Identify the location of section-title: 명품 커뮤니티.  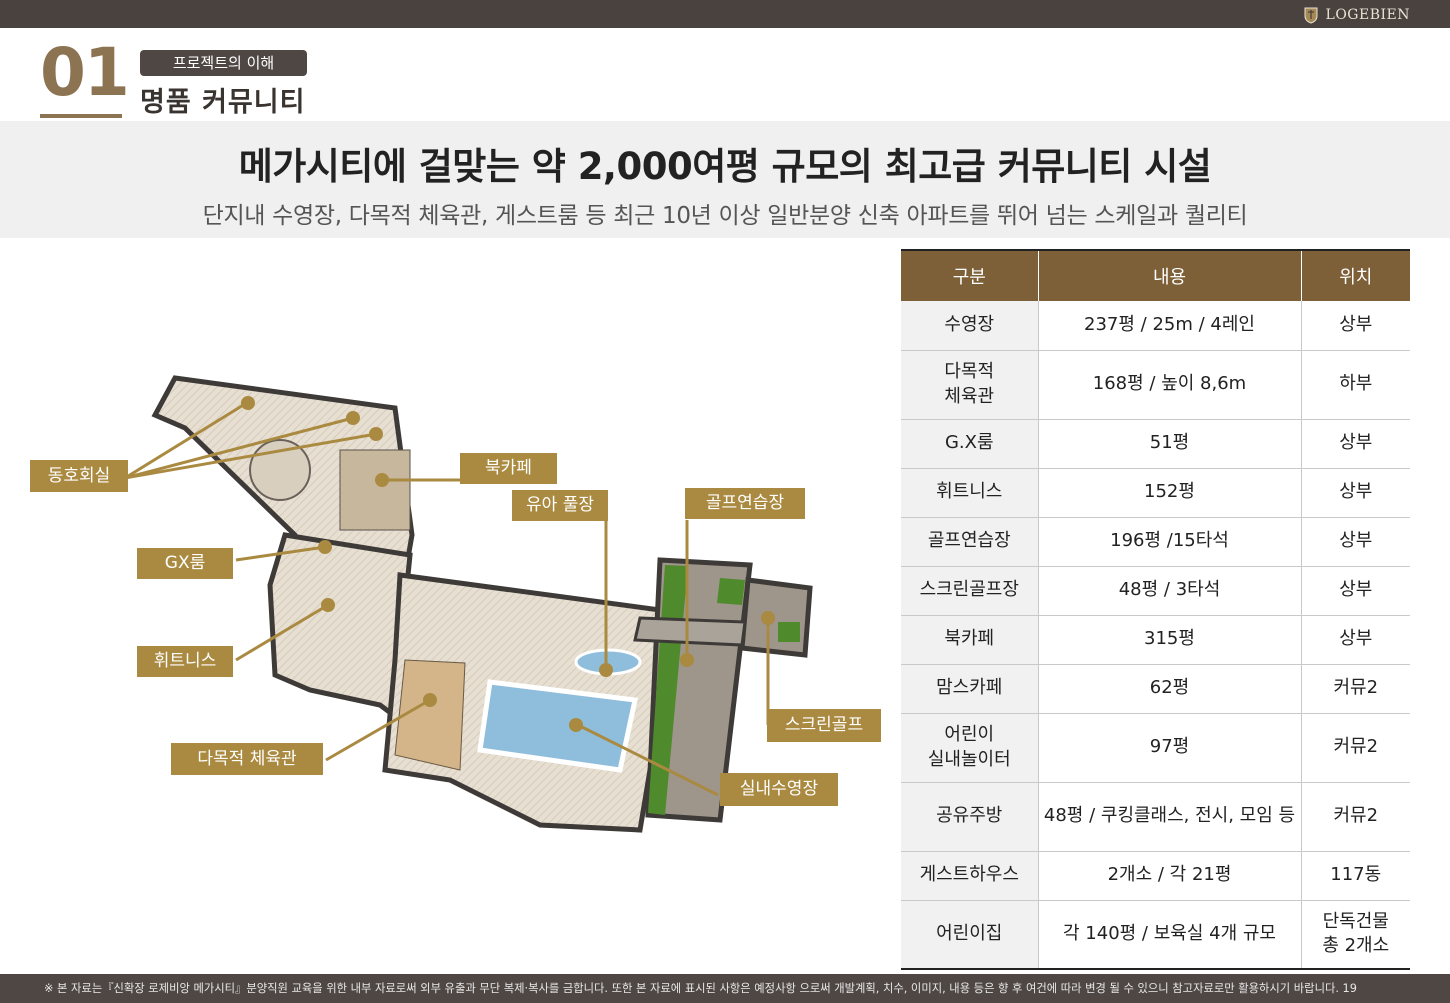
(223, 102).